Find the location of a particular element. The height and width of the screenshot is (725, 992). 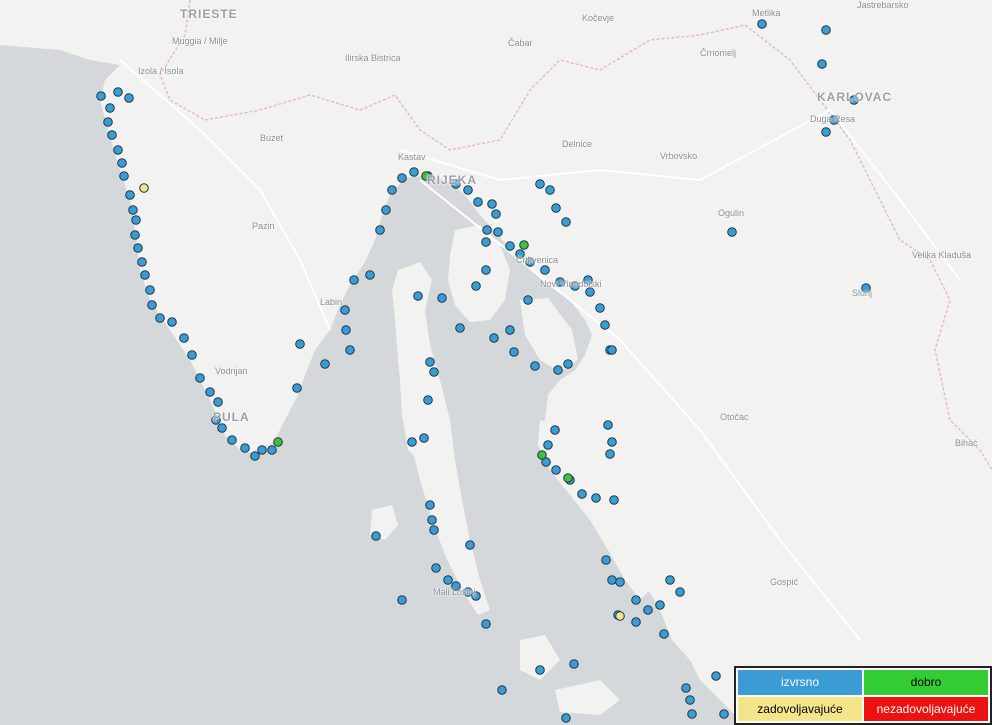

legend-item-good: dobro is located at coordinates (926, 682).